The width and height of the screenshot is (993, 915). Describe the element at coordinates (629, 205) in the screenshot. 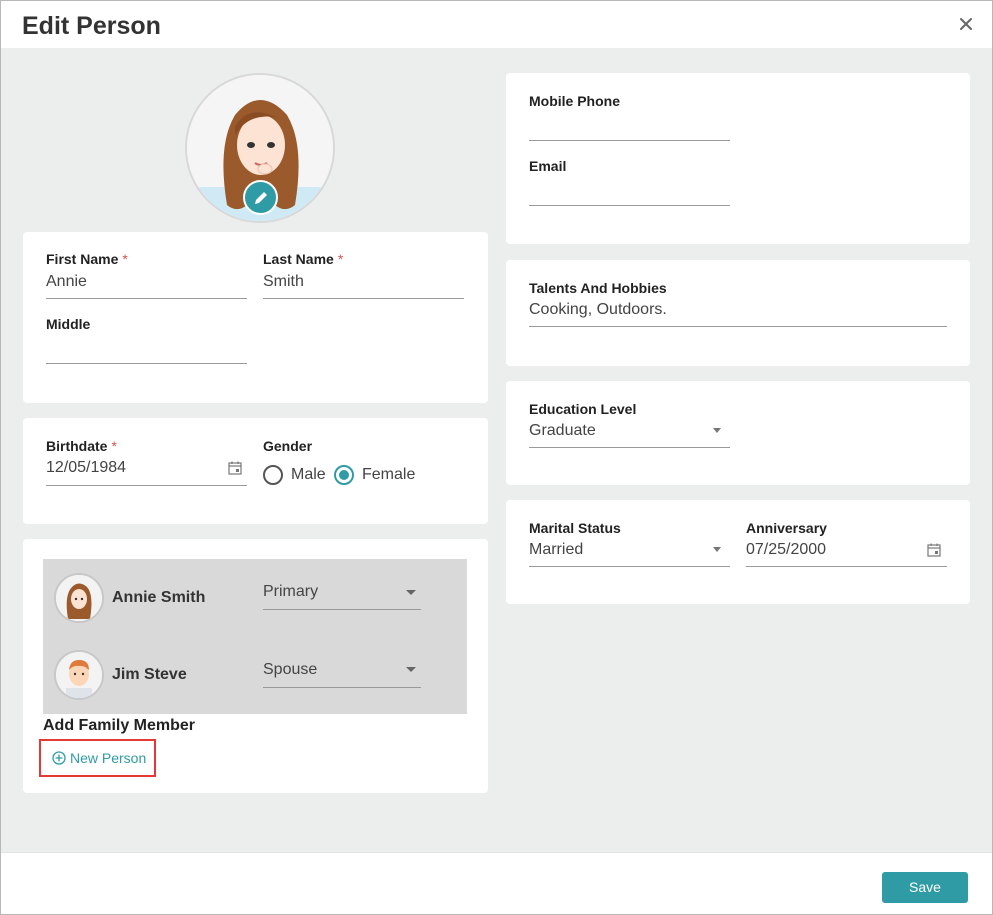

I see `email-underline` at that location.